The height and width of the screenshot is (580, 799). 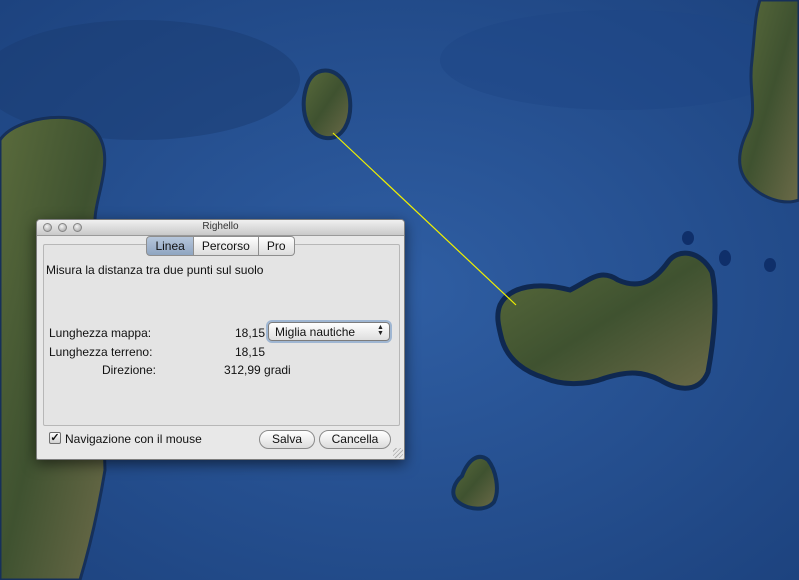 What do you see at coordinates (249, 333) in the screenshot?
I see `map-length-value: 18,15` at bounding box center [249, 333].